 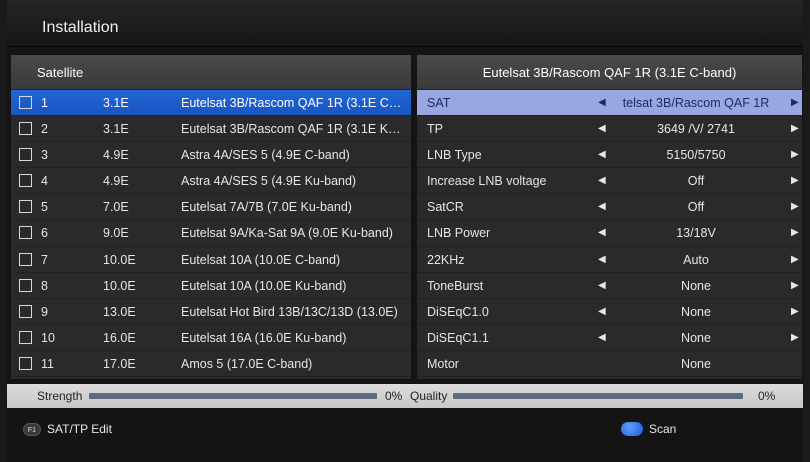 What do you see at coordinates (119, 311) in the screenshot?
I see `satellite-position: 13.0E` at bounding box center [119, 311].